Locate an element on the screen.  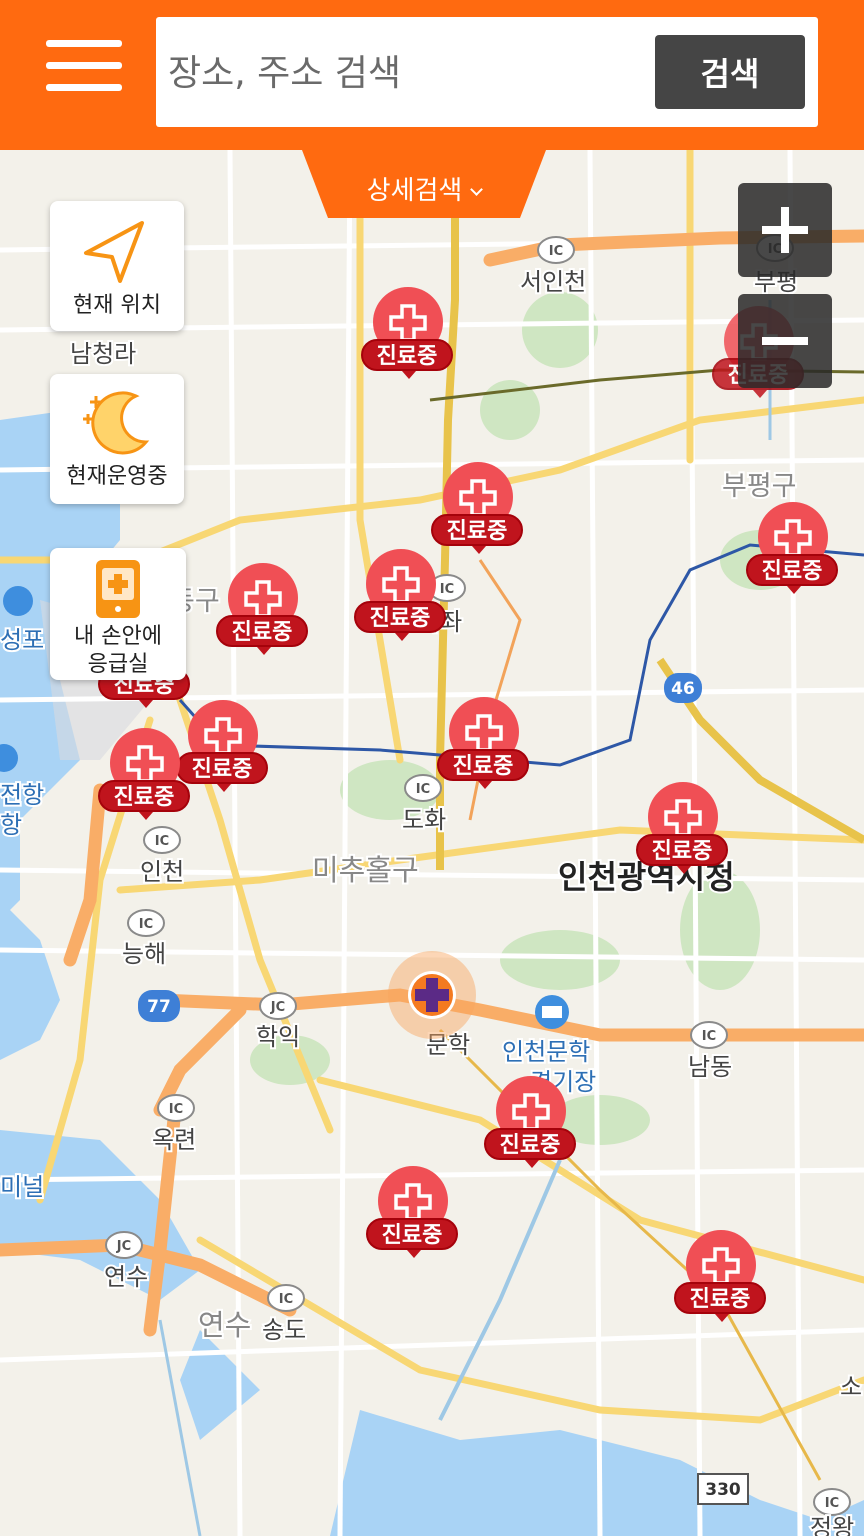
label-namdong: 남동 is located at coordinates (710, 1067).